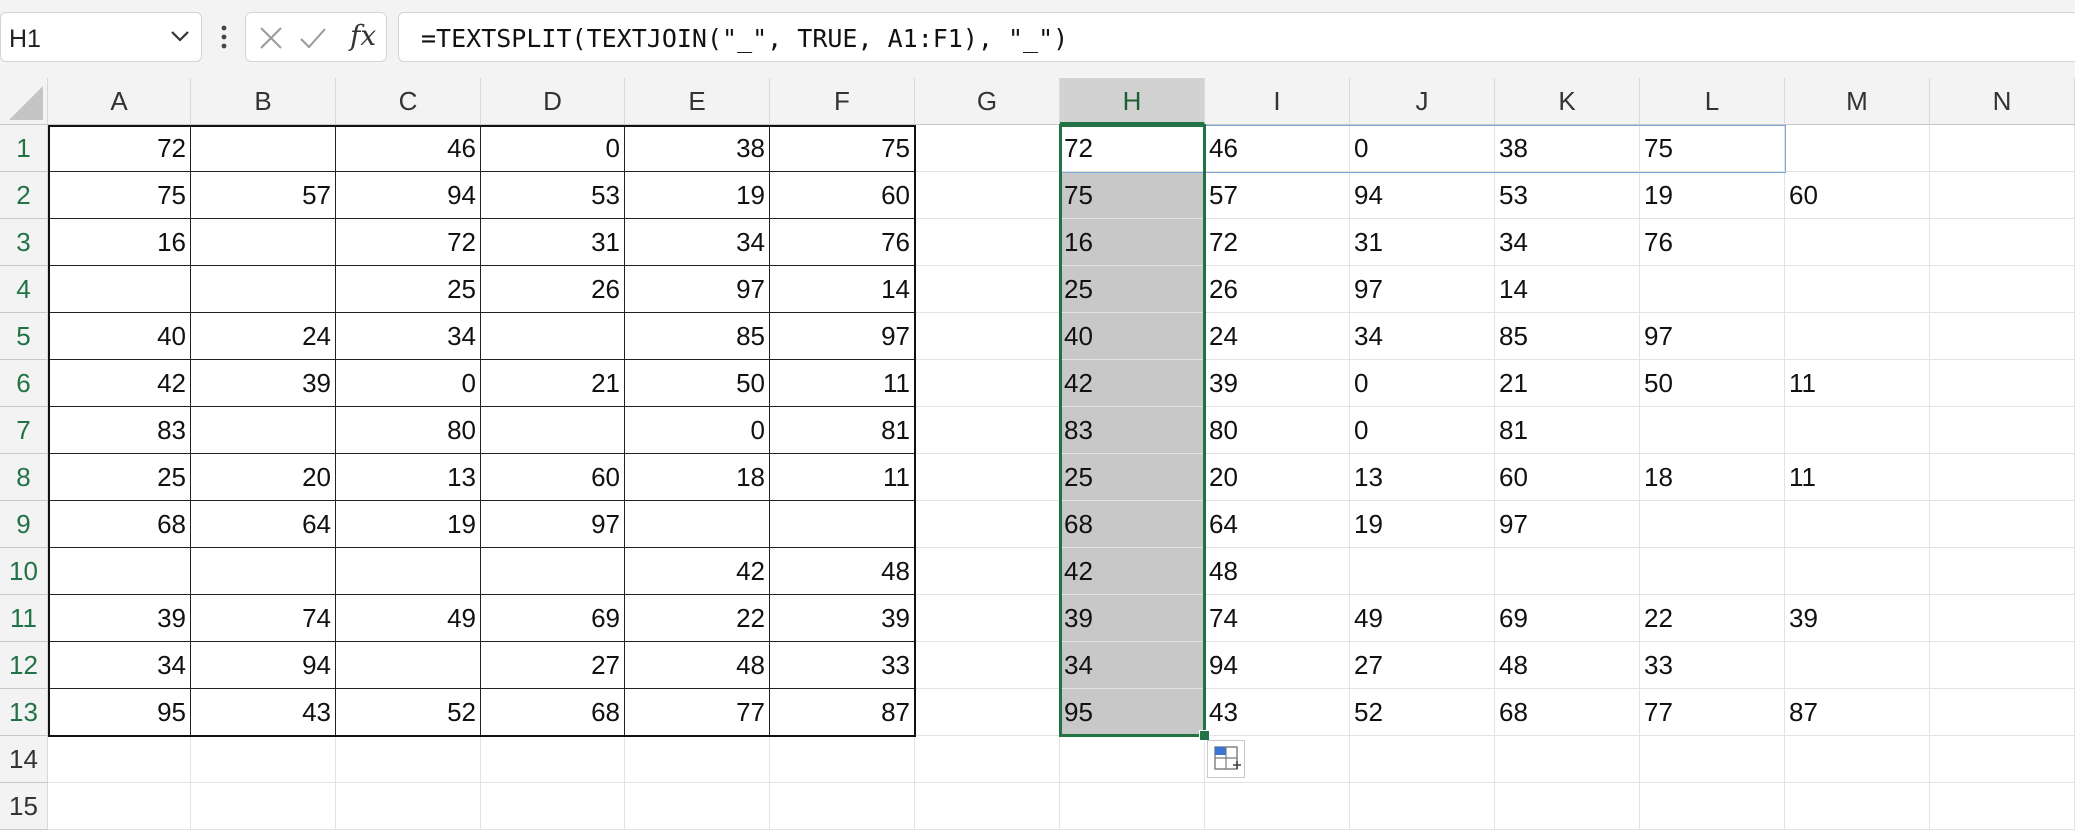 This screenshot has width=2075, height=833. What do you see at coordinates (1277, 430) in the screenshot?
I see `result-cell-i7: 80` at bounding box center [1277, 430].